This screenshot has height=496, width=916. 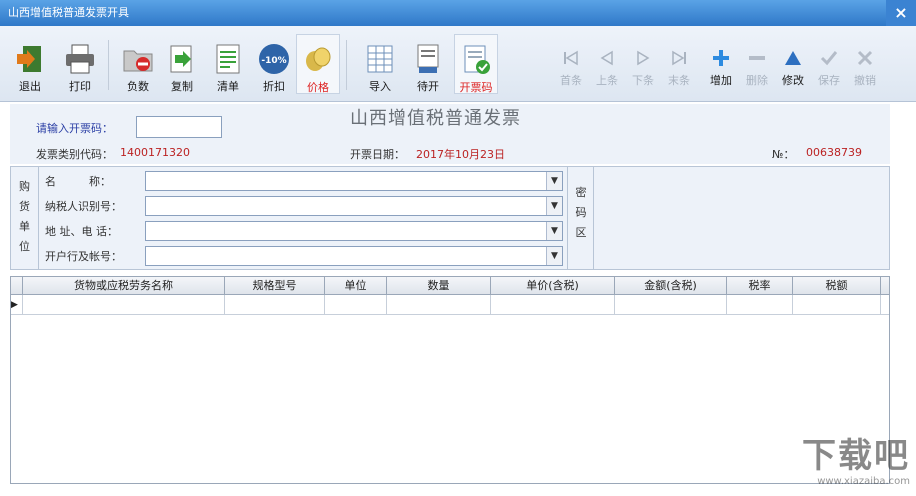 What do you see at coordinates (477, 59) in the screenshot?
I see `invoice-check-icon` at bounding box center [477, 59].